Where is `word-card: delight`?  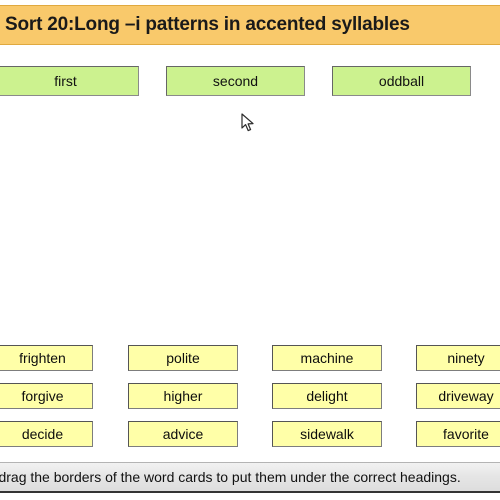 word-card: delight is located at coordinates (327, 396).